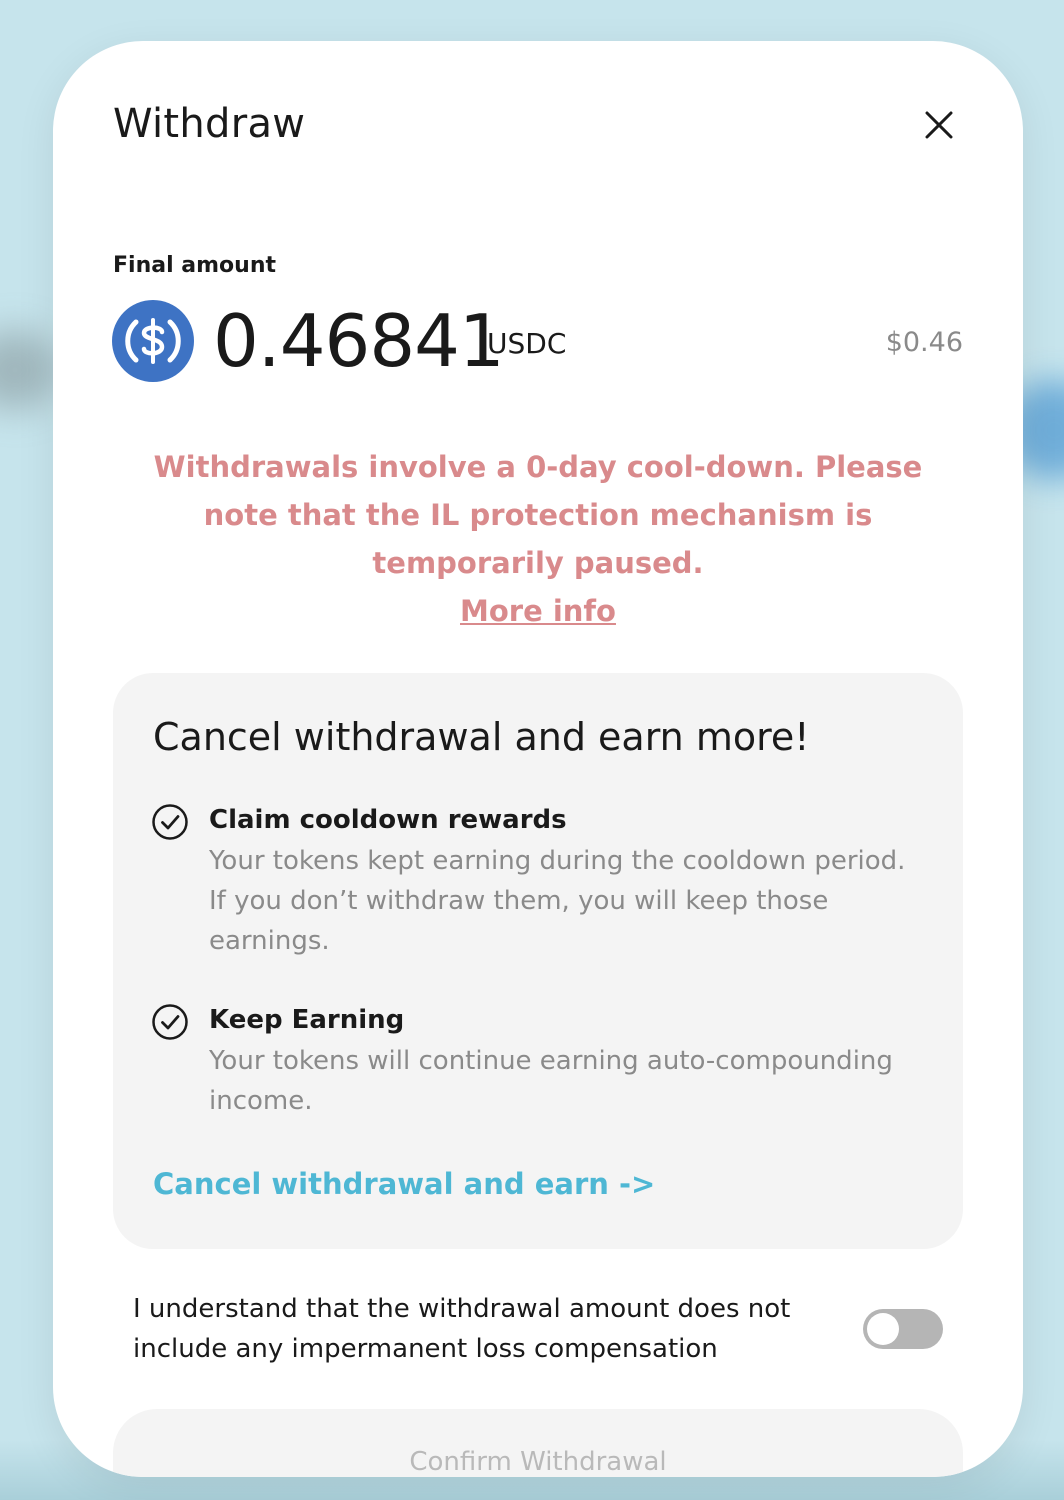 This screenshot has height=1500, width=1064. What do you see at coordinates (209, 124) in the screenshot?
I see `modal-title: Withdraw` at bounding box center [209, 124].